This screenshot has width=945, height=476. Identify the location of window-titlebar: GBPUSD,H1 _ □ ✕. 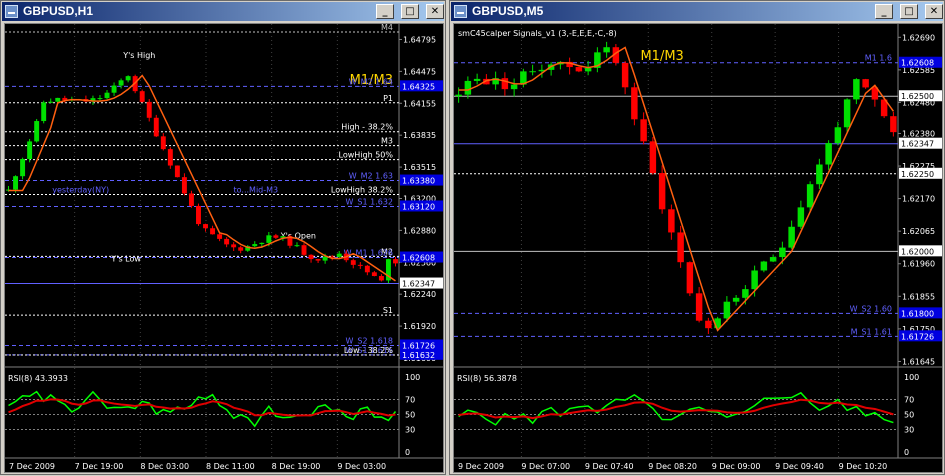
(223, 11).